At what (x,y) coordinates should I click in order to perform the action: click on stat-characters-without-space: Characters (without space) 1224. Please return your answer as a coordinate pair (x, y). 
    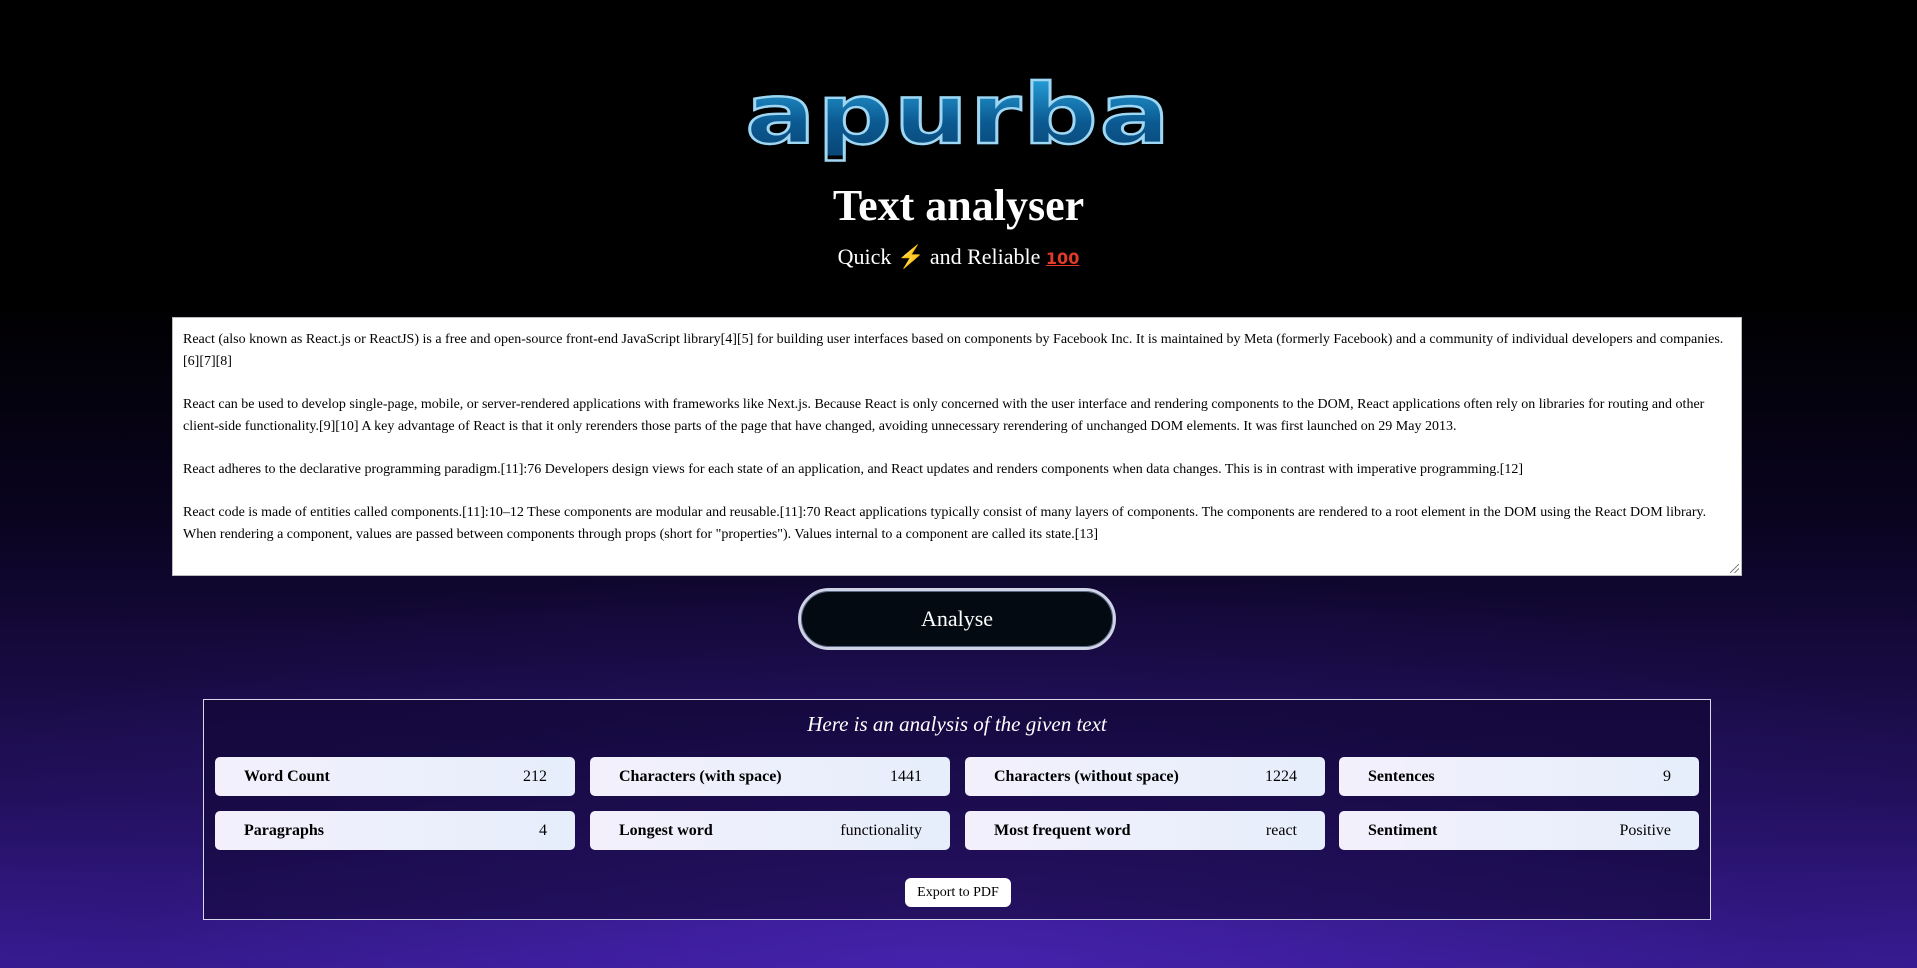
    Looking at the image, I should click on (1145, 776).